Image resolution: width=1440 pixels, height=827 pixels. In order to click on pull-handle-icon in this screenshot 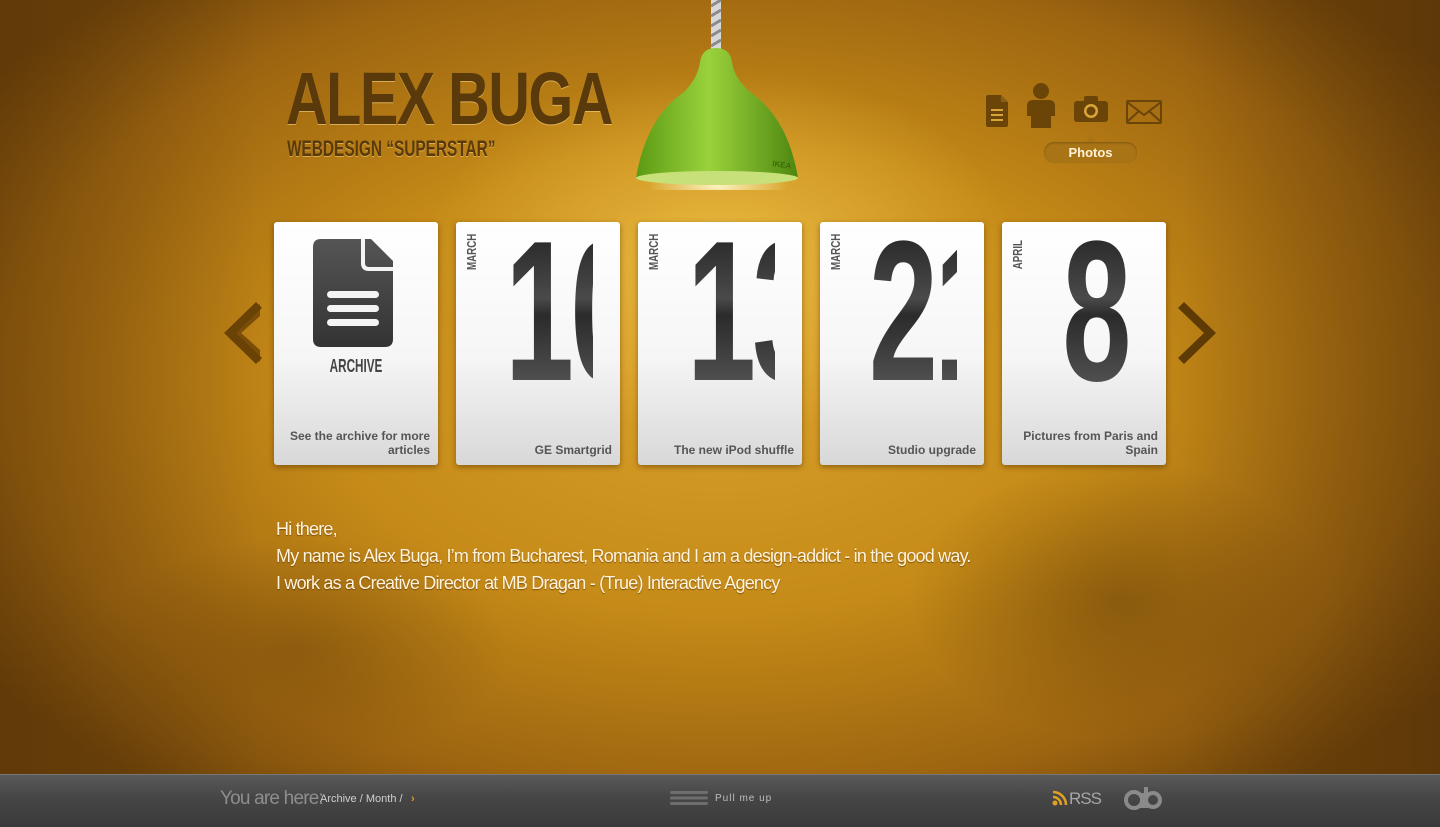, I will do `click(689, 798)`.